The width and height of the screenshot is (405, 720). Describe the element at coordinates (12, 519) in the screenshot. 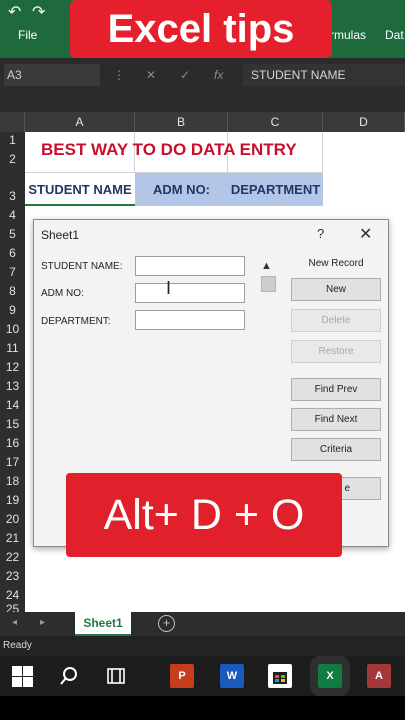

I see `row-header: 20` at that location.